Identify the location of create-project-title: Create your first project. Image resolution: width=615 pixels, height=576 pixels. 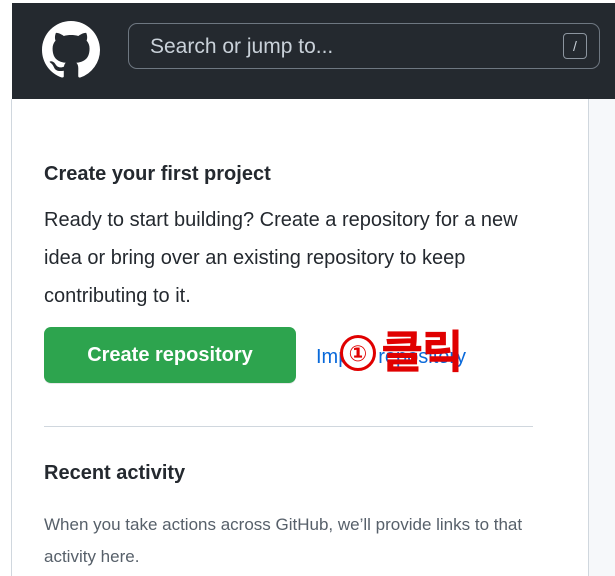
(157, 174).